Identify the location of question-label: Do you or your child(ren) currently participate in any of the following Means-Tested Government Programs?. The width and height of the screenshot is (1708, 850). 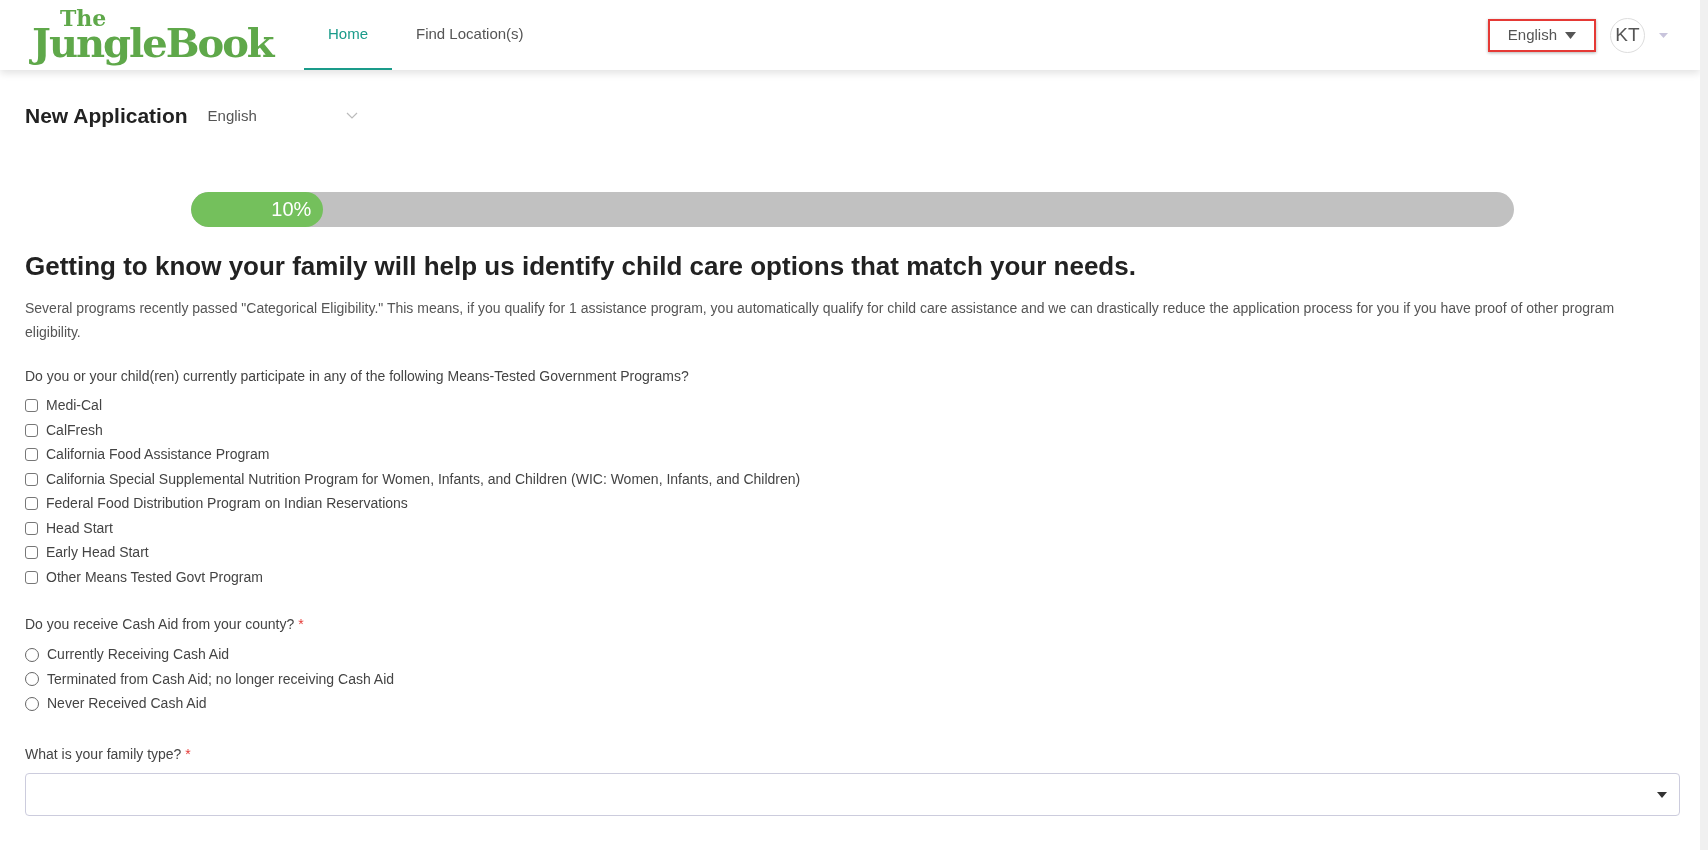
(357, 376).